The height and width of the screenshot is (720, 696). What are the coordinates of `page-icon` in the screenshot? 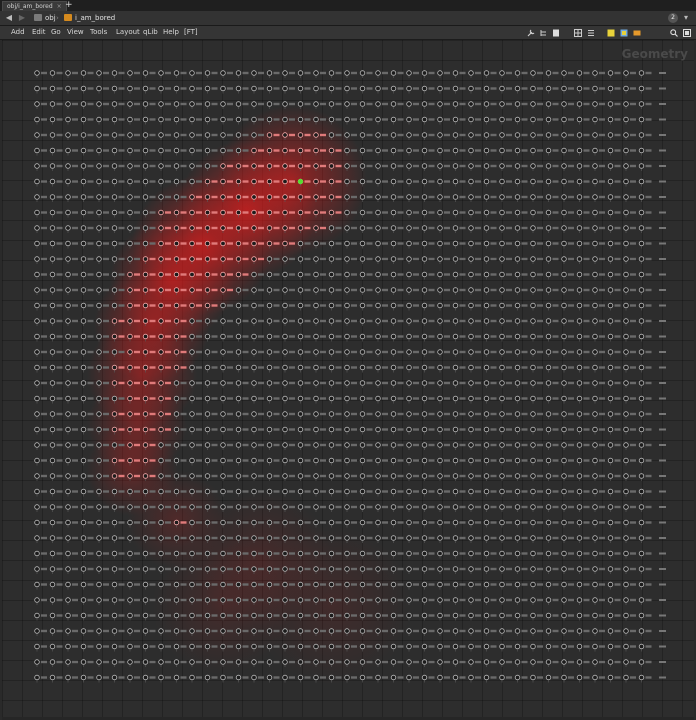 It's located at (556, 33).